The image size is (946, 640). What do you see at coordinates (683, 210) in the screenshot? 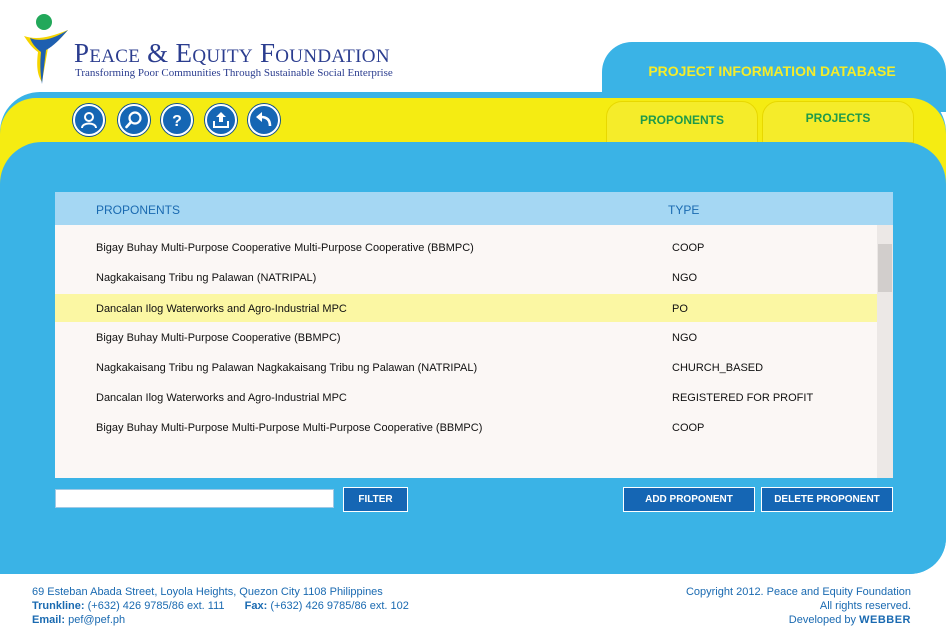
I see `column-header-type: TYPE` at bounding box center [683, 210].